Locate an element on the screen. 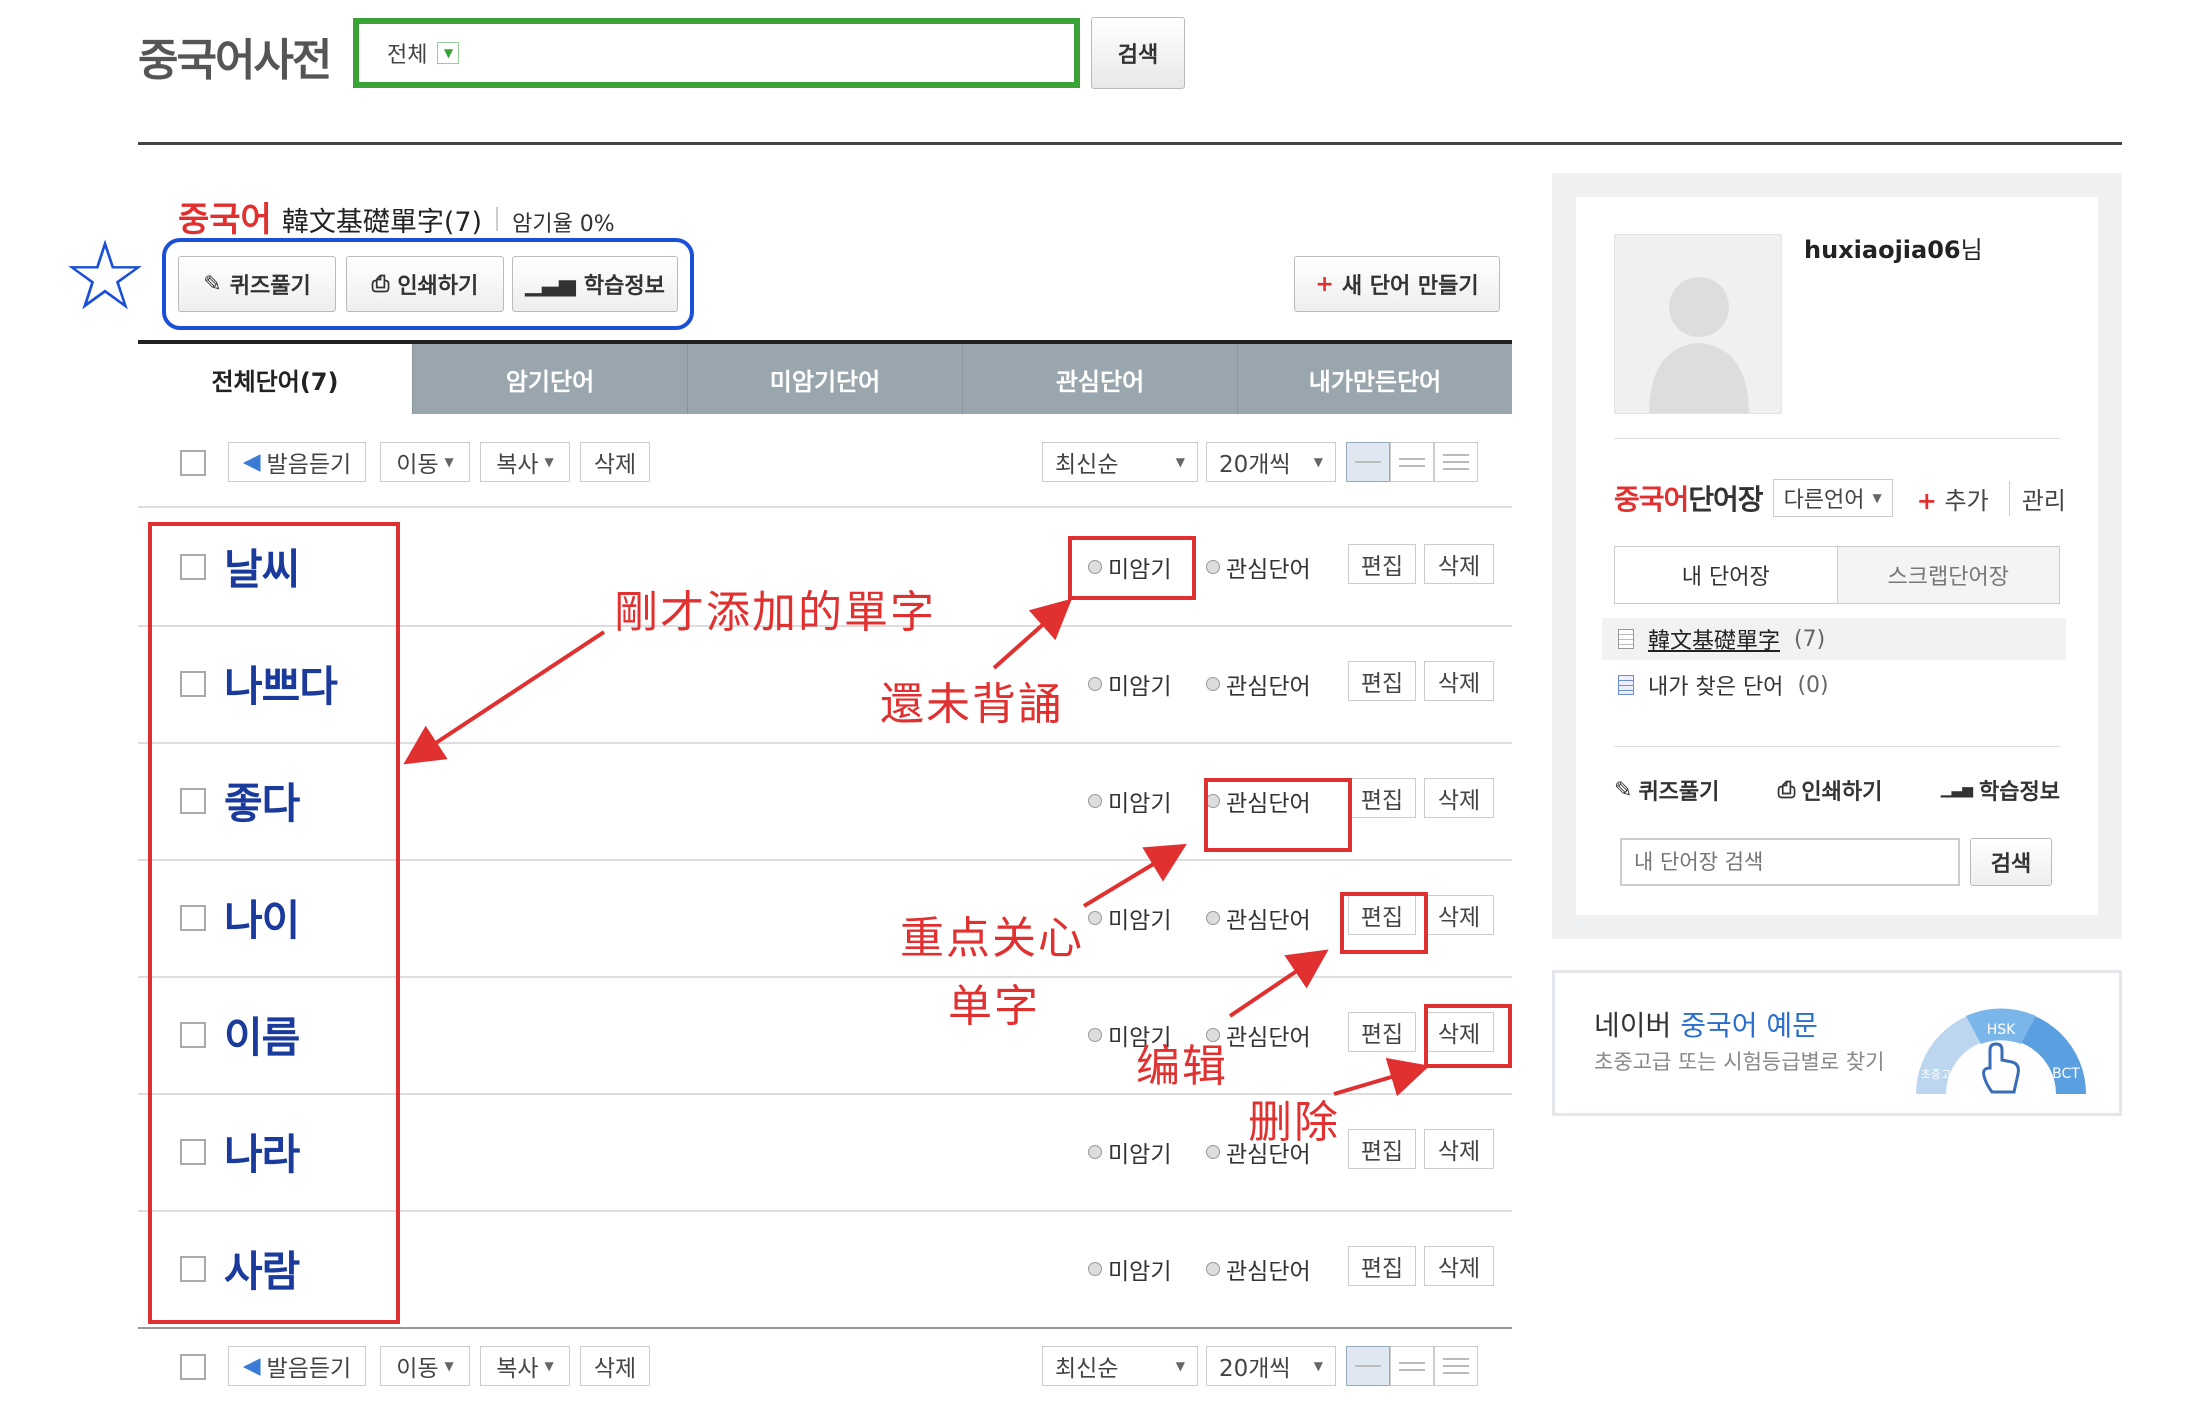 The width and height of the screenshot is (2190, 1410). wordbook-tabs: 내 단어장 스크랩단어장 is located at coordinates (1837, 575).